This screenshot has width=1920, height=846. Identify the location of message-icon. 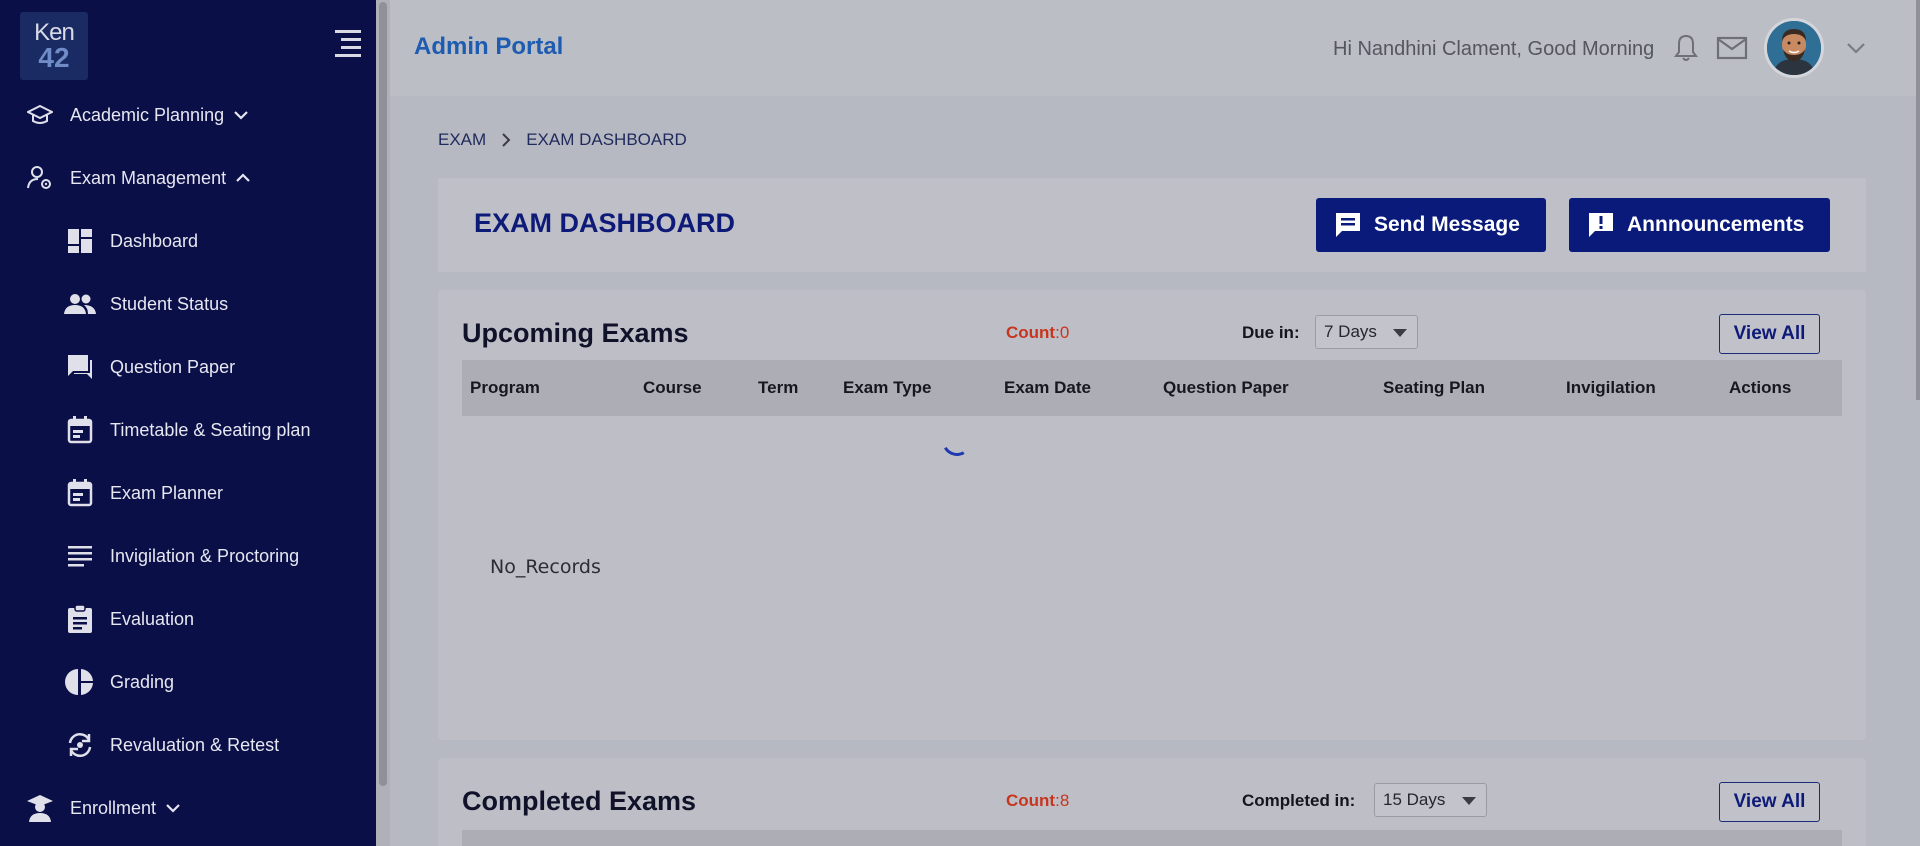
(1348, 225).